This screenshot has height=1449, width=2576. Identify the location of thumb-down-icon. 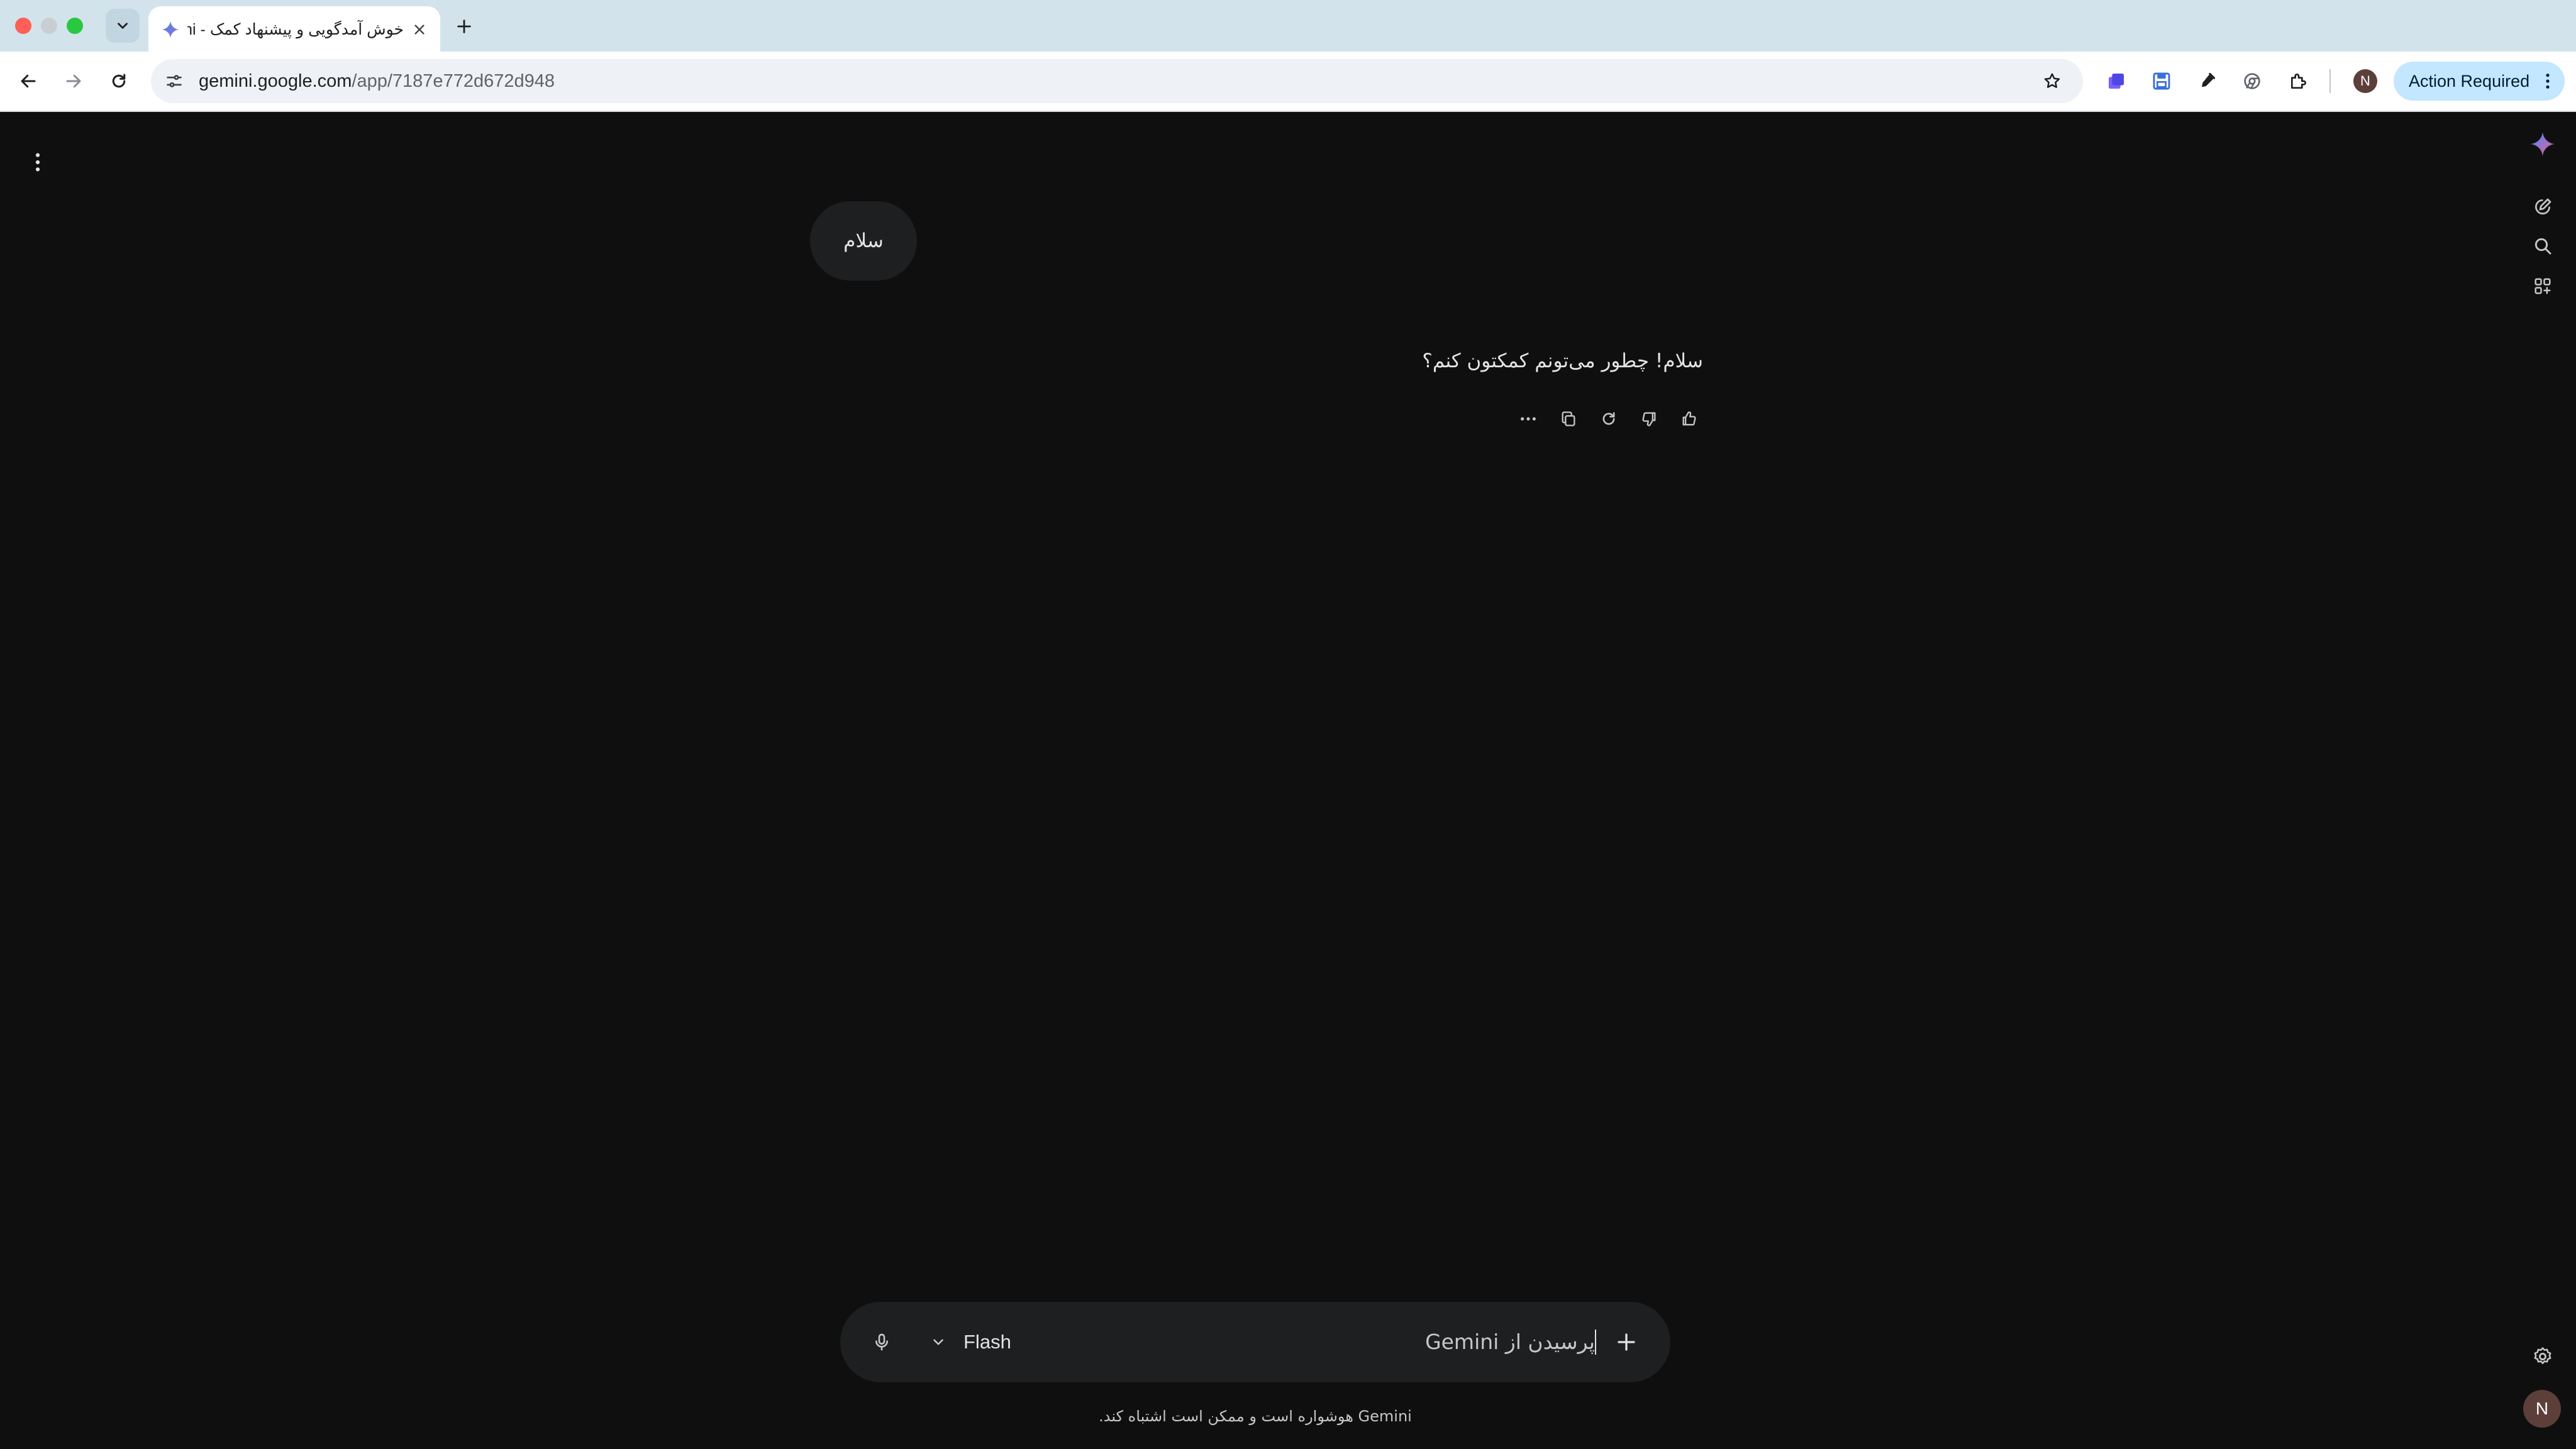
(1649, 419).